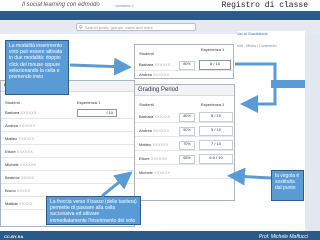  Describe the element at coordinates (14, 236) in the screenshot. I see `license-badge: CC-BY-SA` at that location.